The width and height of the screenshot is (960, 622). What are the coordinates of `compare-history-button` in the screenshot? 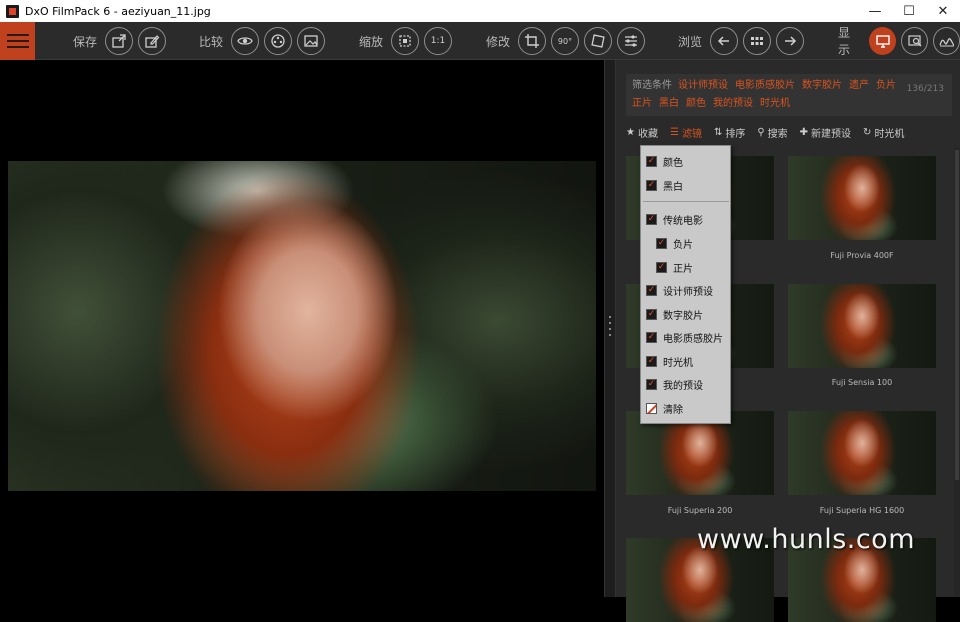 It's located at (278, 41).